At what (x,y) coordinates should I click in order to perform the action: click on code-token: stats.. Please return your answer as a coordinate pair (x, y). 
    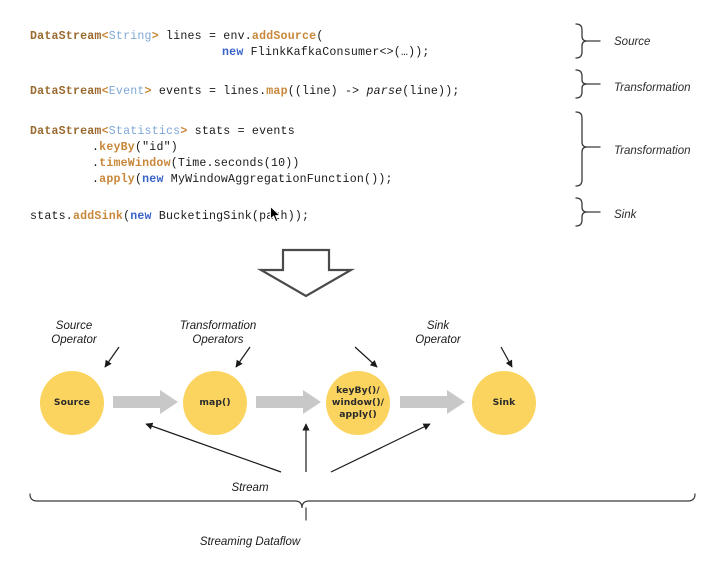
    Looking at the image, I should click on (51, 216).